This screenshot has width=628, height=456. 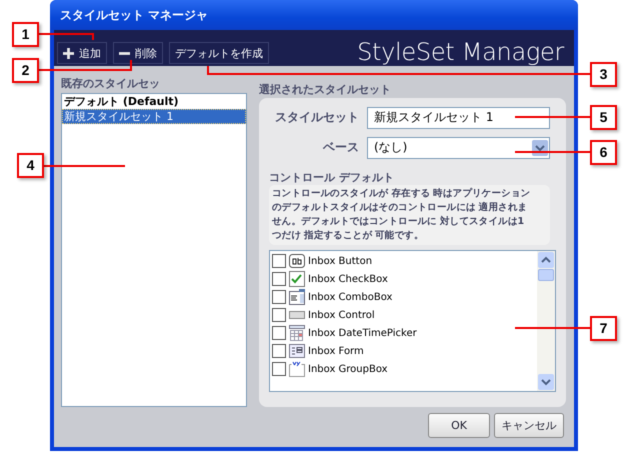 What do you see at coordinates (336, 351) in the screenshot?
I see `control-name: Inbox Form` at bounding box center [336, 351].